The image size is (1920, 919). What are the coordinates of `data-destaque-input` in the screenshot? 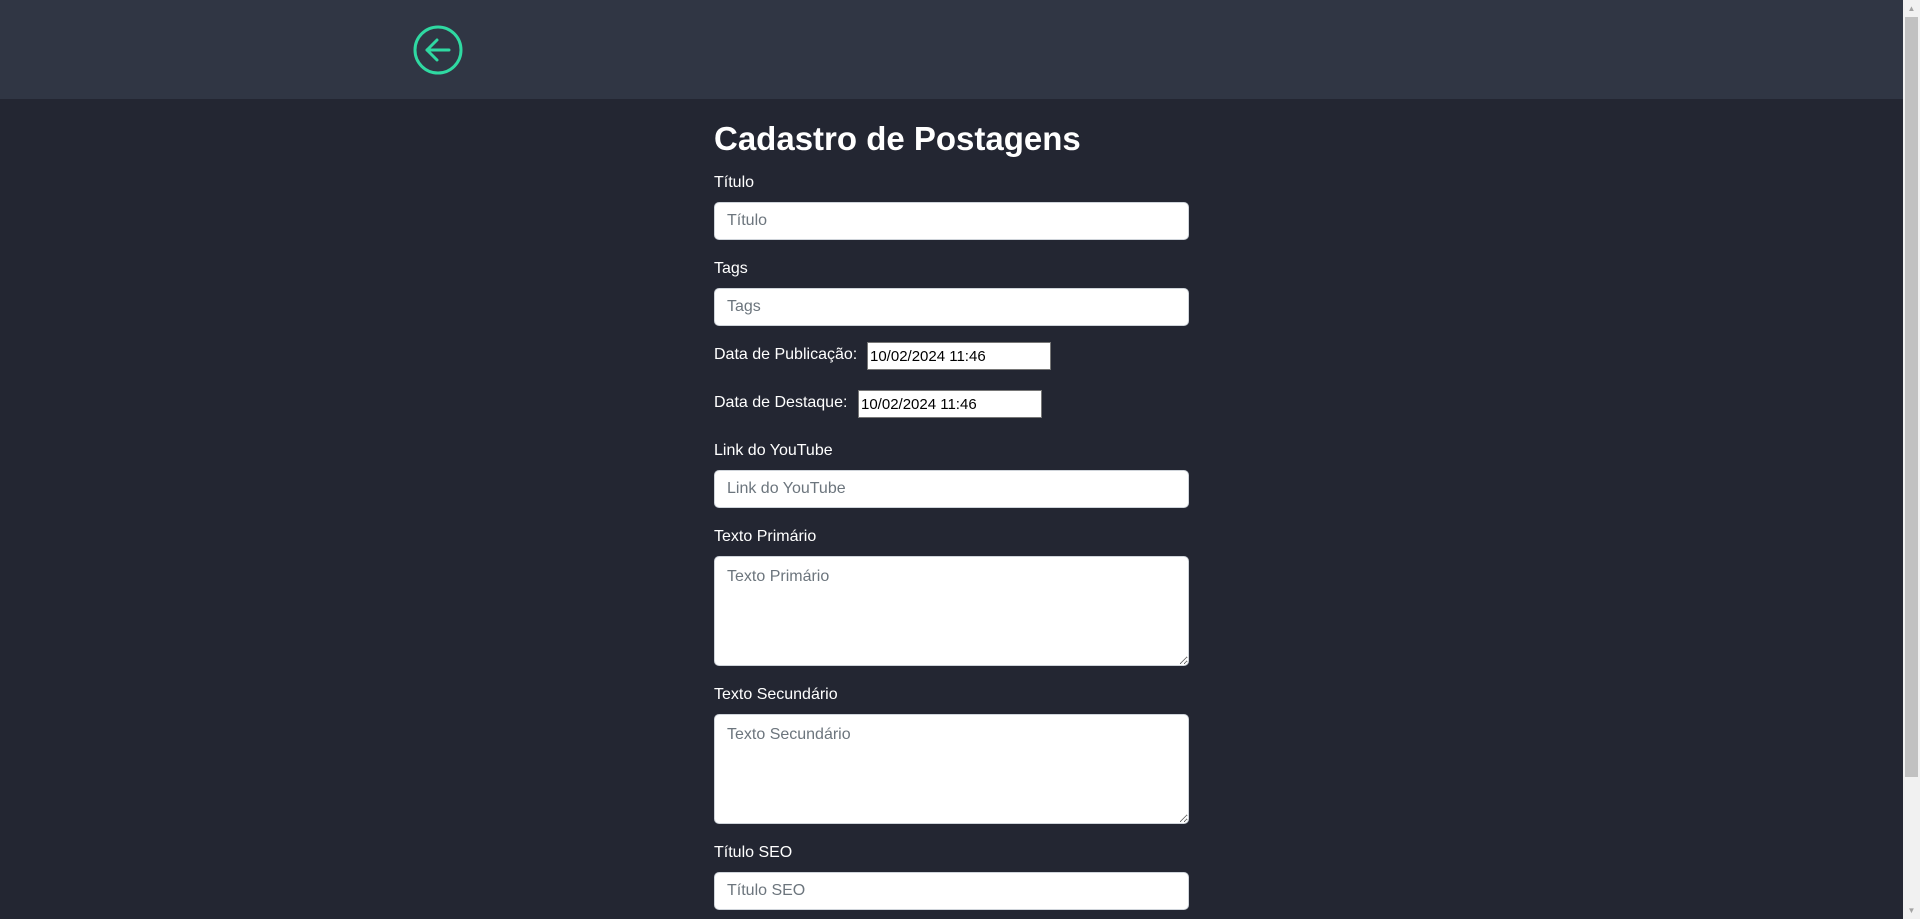 It's located at (950, 404).